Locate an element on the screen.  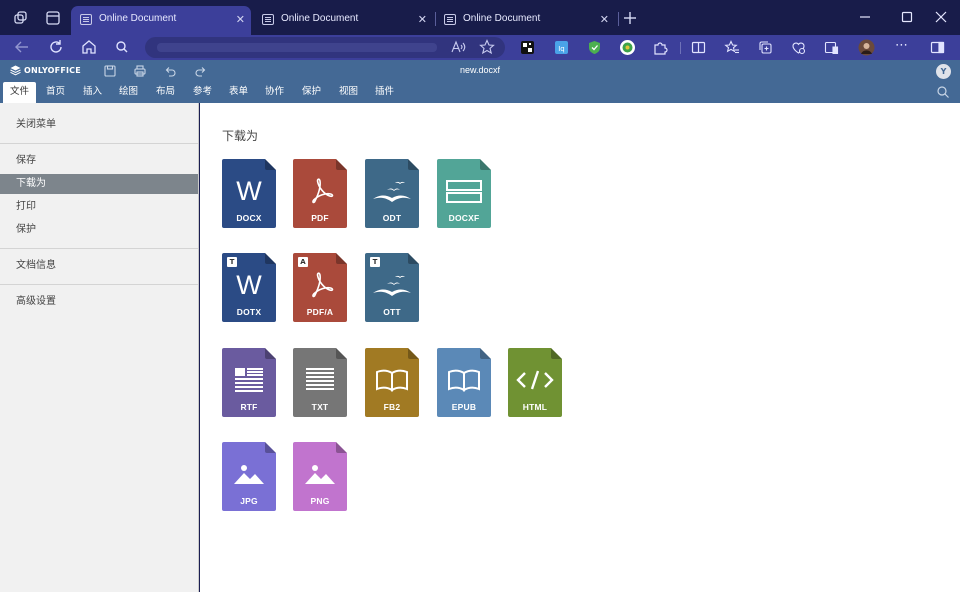
toolbar-divider is located at coordinates (680, 48).